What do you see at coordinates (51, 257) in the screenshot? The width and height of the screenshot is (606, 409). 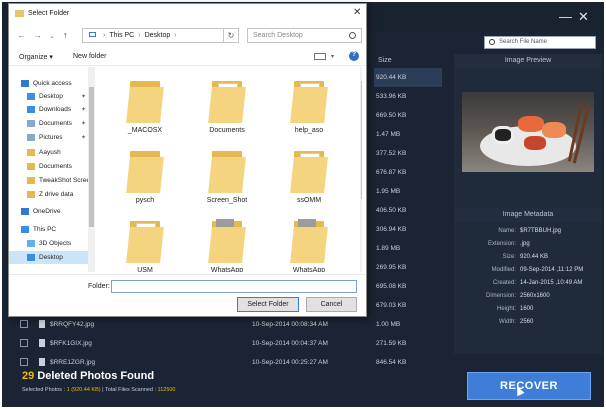 I see `nav-item-label: Desktop` at bounding box center [51, 257].